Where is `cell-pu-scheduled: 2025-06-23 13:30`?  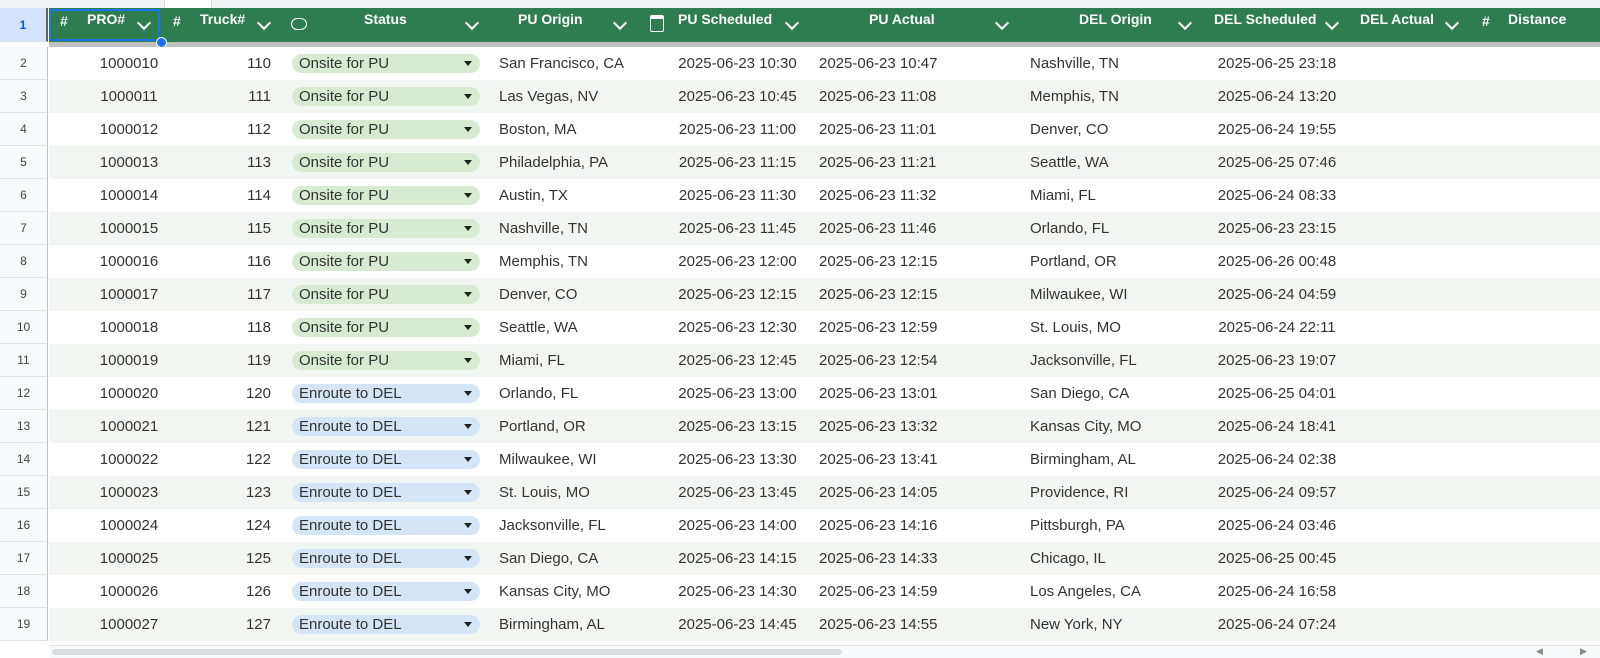
cell-pu-scheduled: 2025-06-23 13:30 is located at coordinates (737, 459).